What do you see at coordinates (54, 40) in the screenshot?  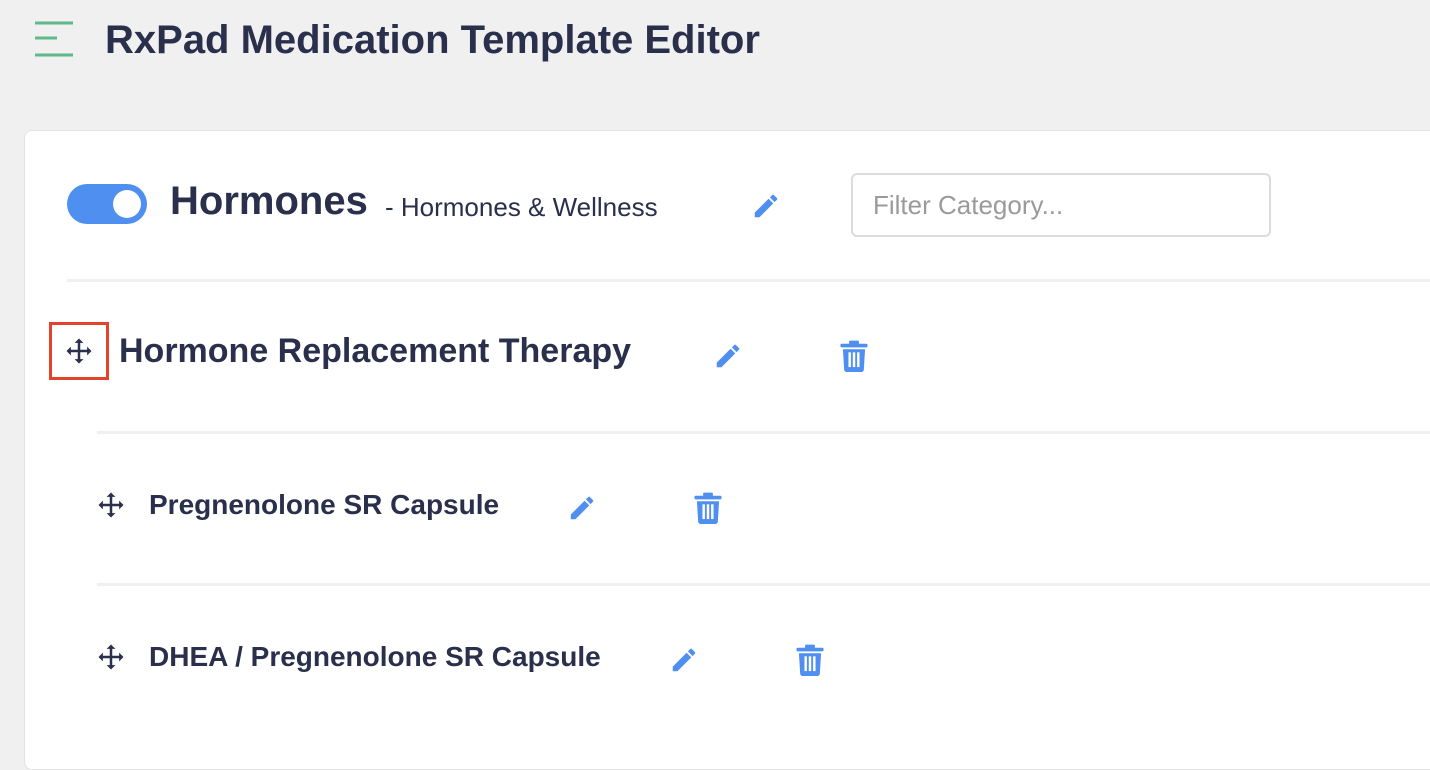 I see `hamburger-menu-icon` at bounding box center [54, 40].